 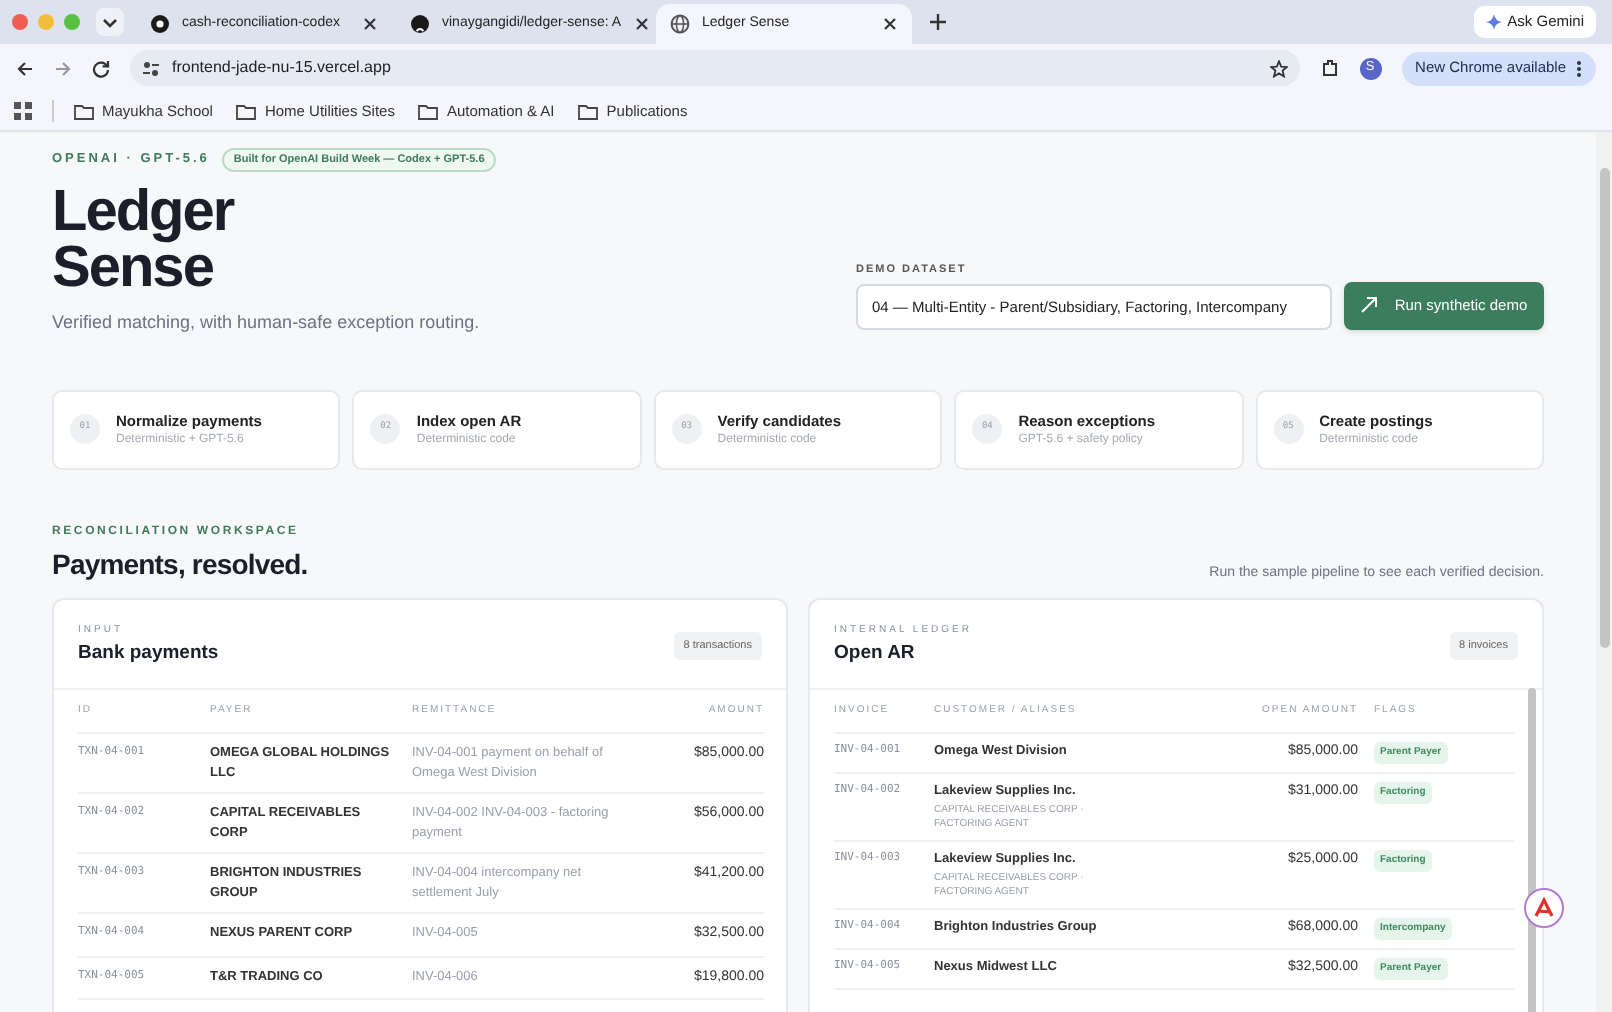 I want to click on circle-logo-icon, so click(x=160, y=24).